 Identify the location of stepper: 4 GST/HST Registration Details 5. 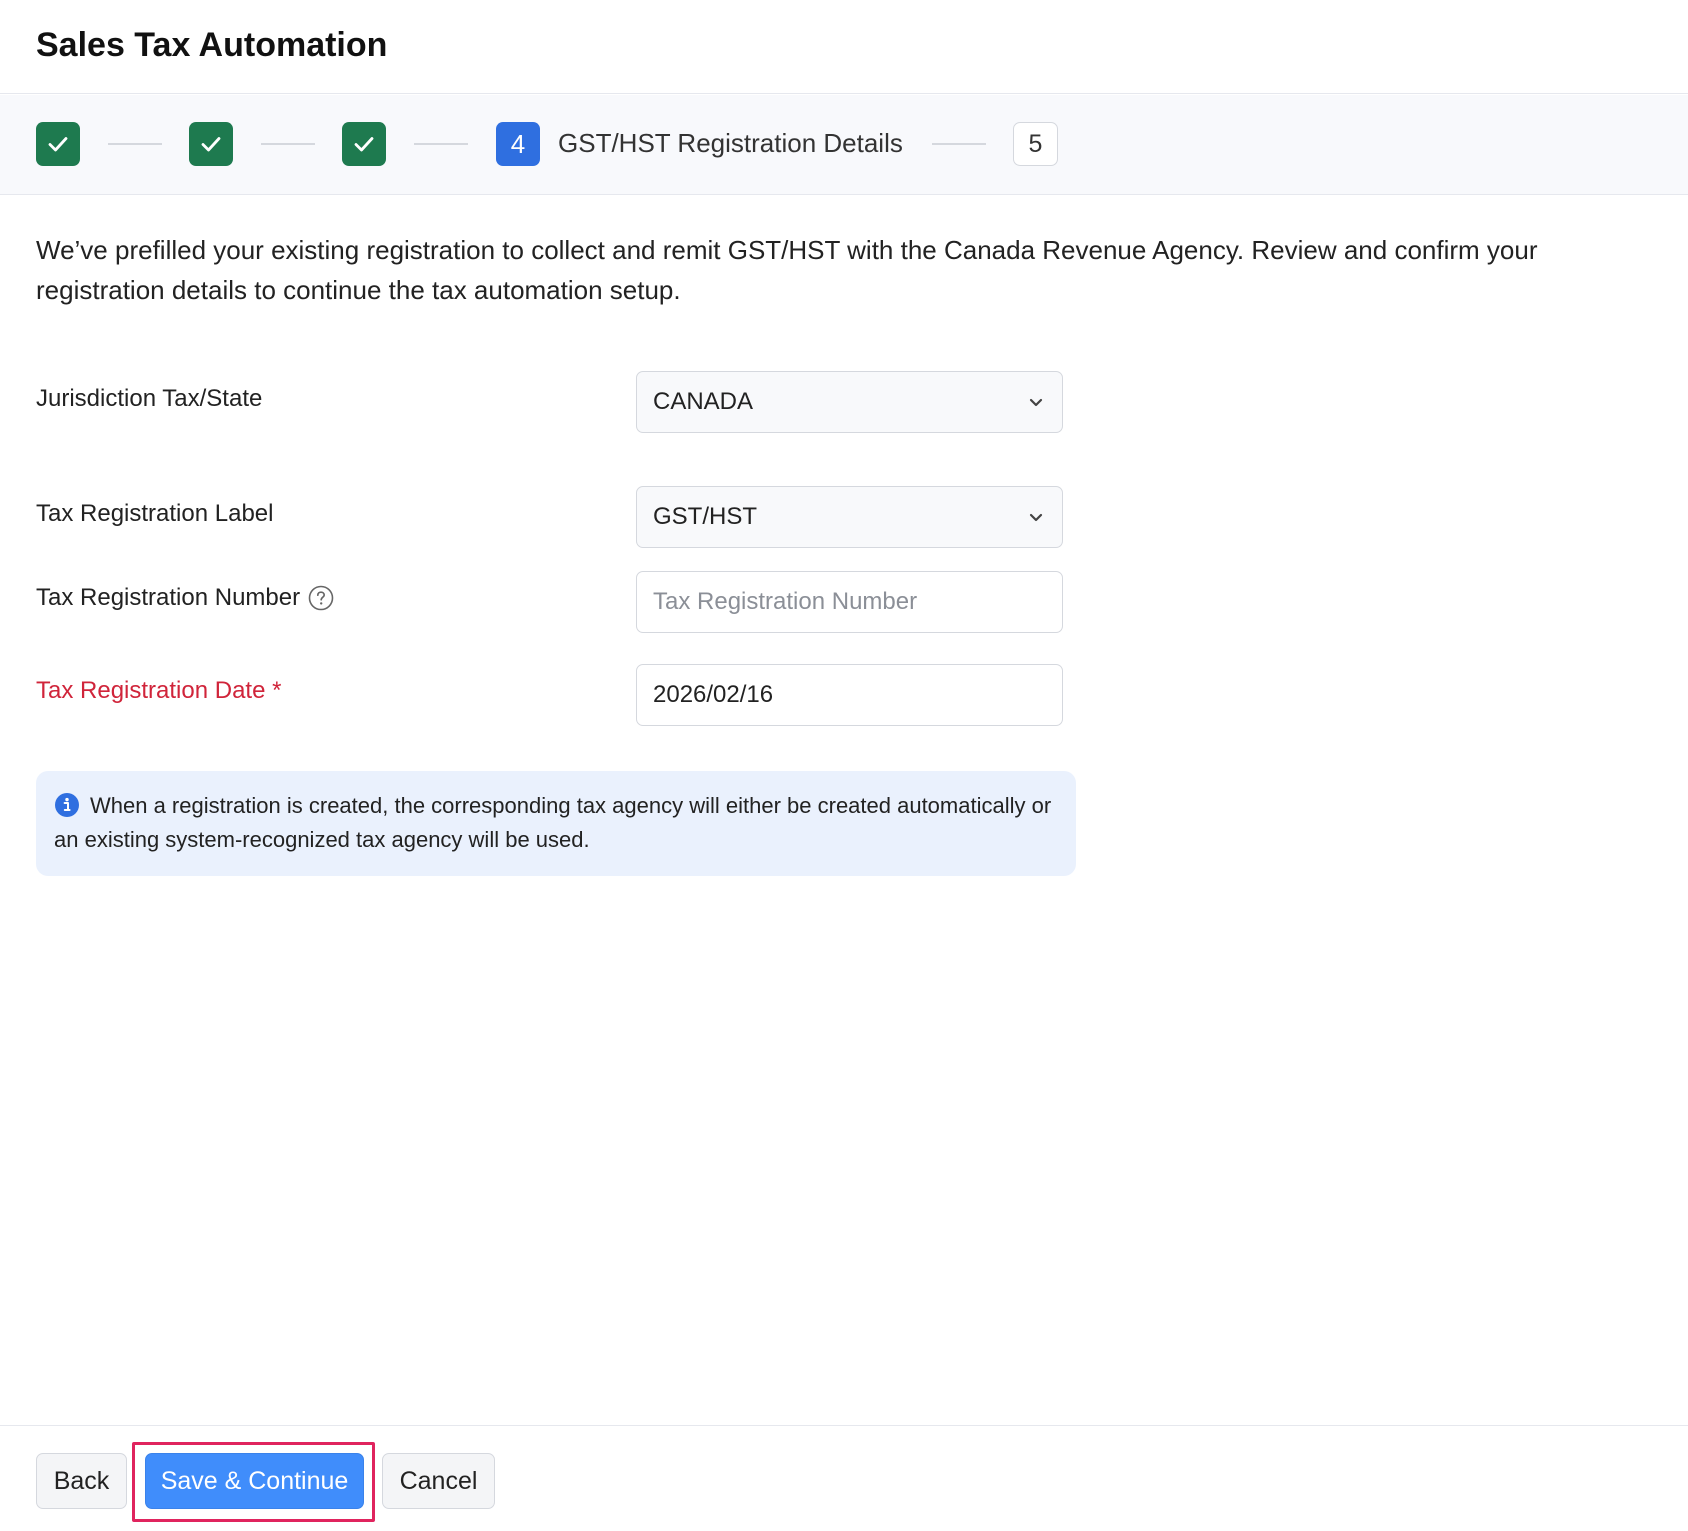
(844, 145).